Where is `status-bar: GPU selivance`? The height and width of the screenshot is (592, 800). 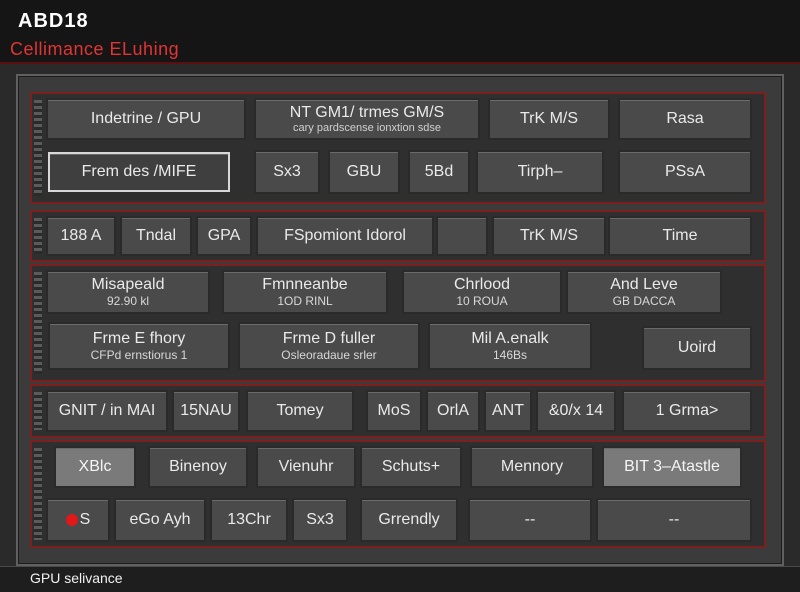 status-bar: GPU selivance is located at coordinates (400, 579).